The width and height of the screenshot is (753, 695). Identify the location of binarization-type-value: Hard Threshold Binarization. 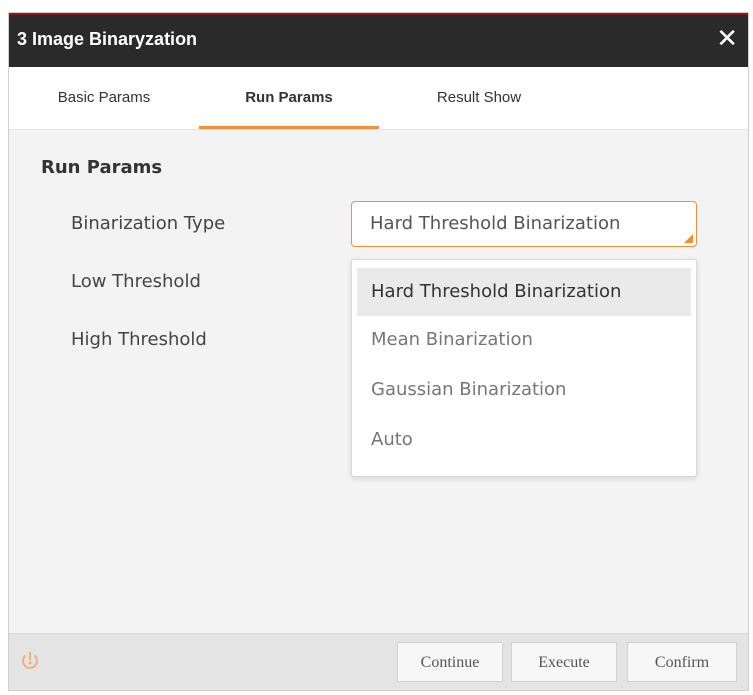
(495, 223).